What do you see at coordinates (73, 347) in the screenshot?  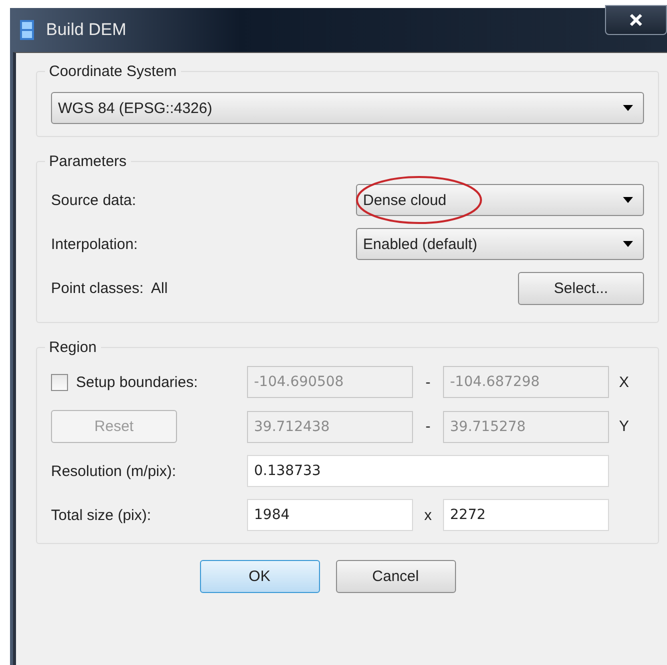 I see `group-title: Region` at bounding box center [73, 347].